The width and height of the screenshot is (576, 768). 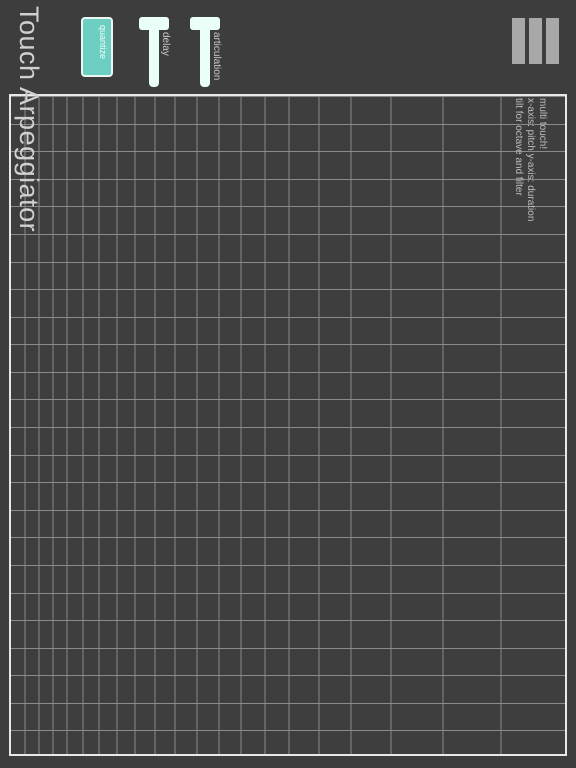 What do you see at coordinates (29, 119) in the screenshot?
I see `app-title: Touch Arpeggiator` at bounding box center [29, 119].